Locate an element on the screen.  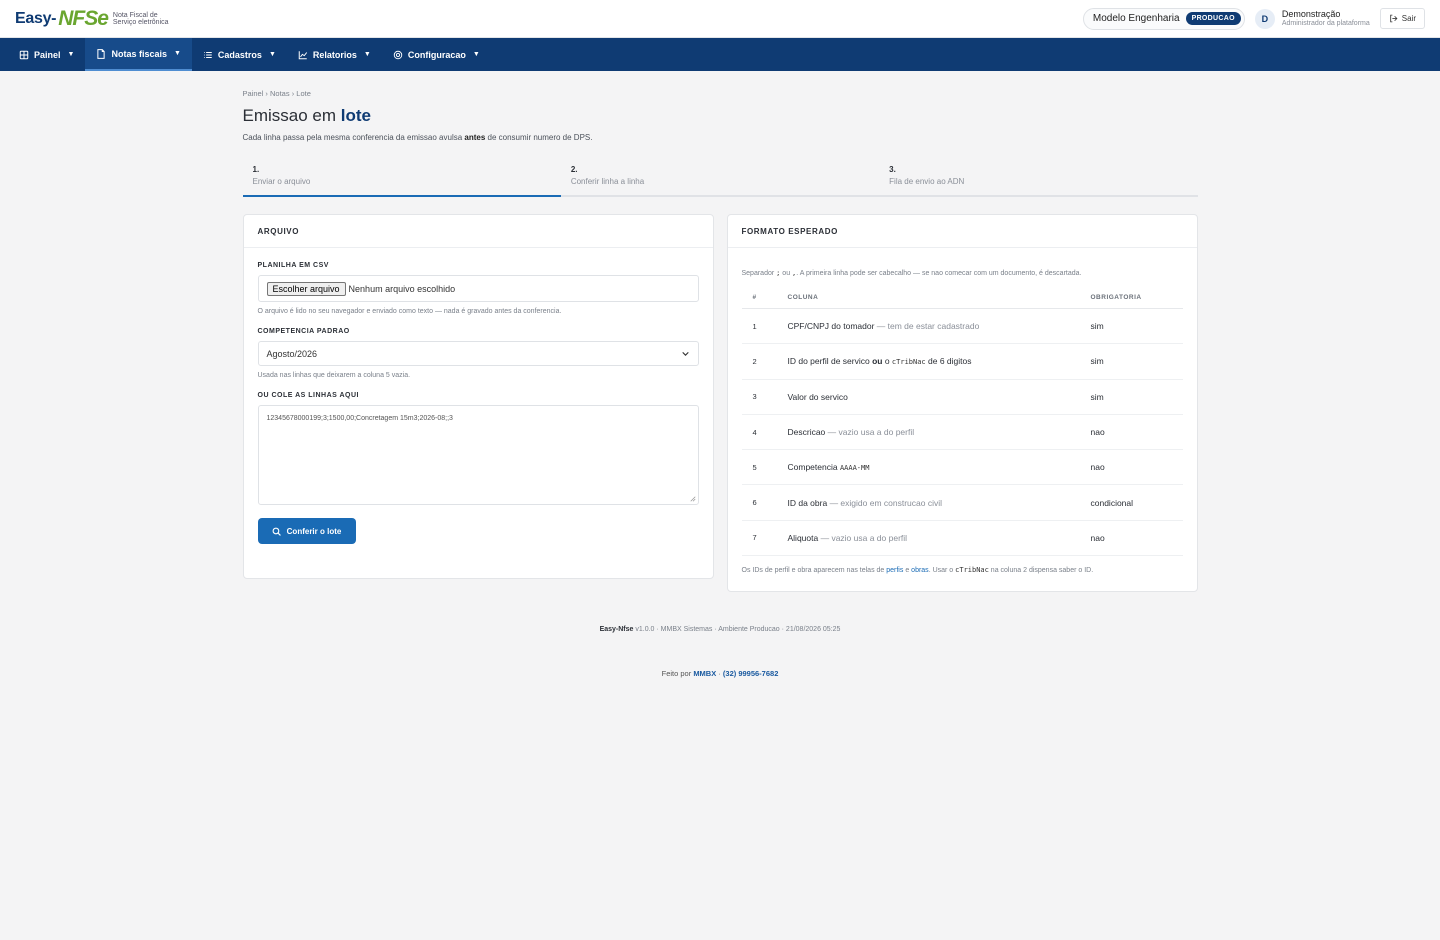
step-label: Conferir linha a linha is located at coordinates (607, 181).